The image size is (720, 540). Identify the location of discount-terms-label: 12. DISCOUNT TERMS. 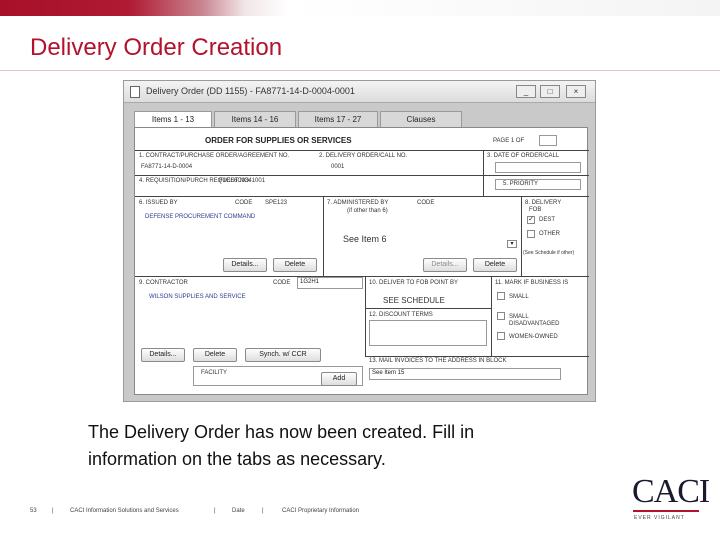
(401, 315).